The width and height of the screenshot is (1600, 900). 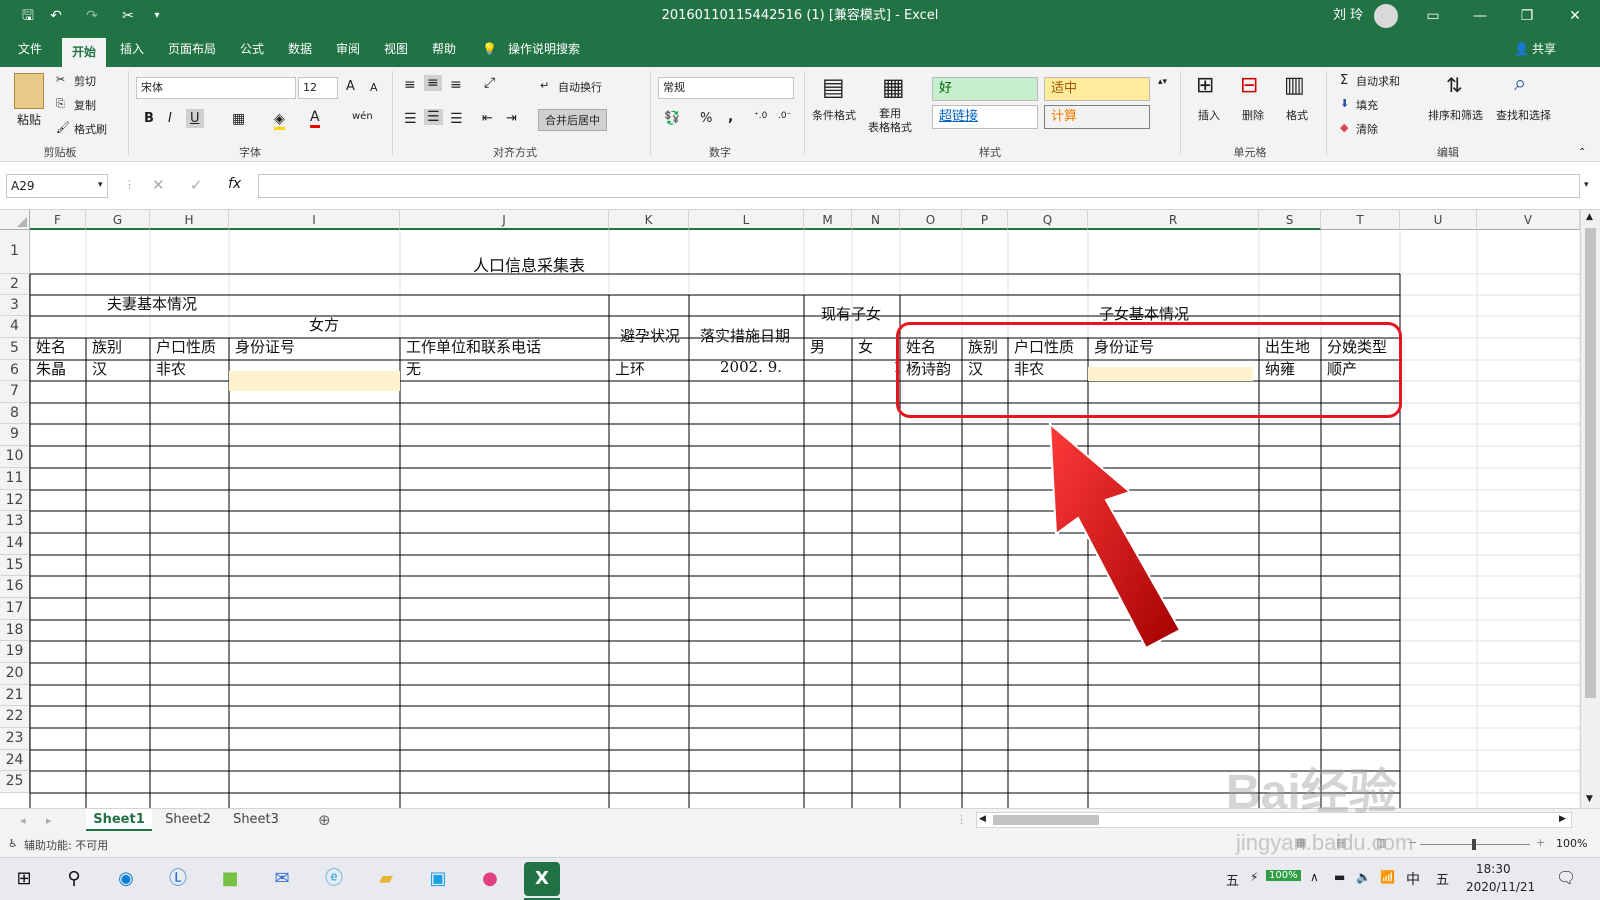 I want to click on format-cells-icon: ▥, so click(x=1294, y=85).